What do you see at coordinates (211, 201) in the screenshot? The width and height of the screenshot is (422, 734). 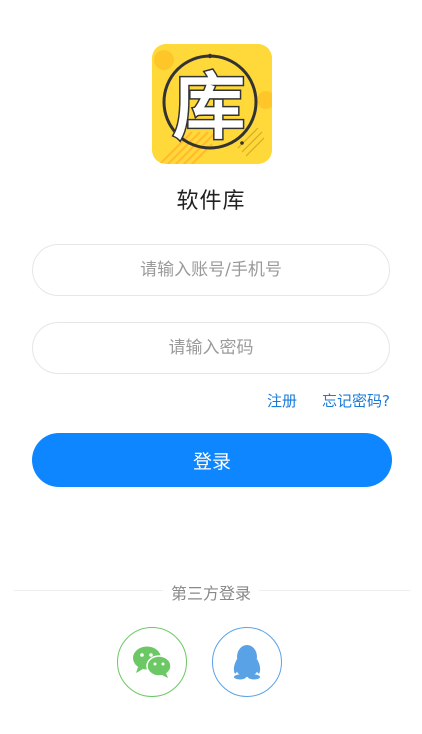 I see `app-title: 软件库` at bounding box center [211, 201].